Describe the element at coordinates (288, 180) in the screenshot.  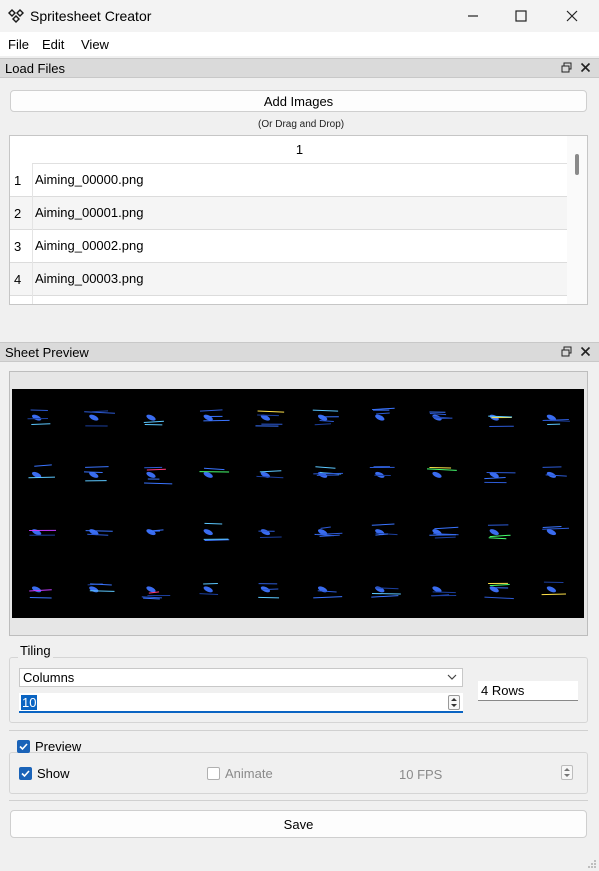
I see `table-row: 1 Aiming_00000.png` at that location.